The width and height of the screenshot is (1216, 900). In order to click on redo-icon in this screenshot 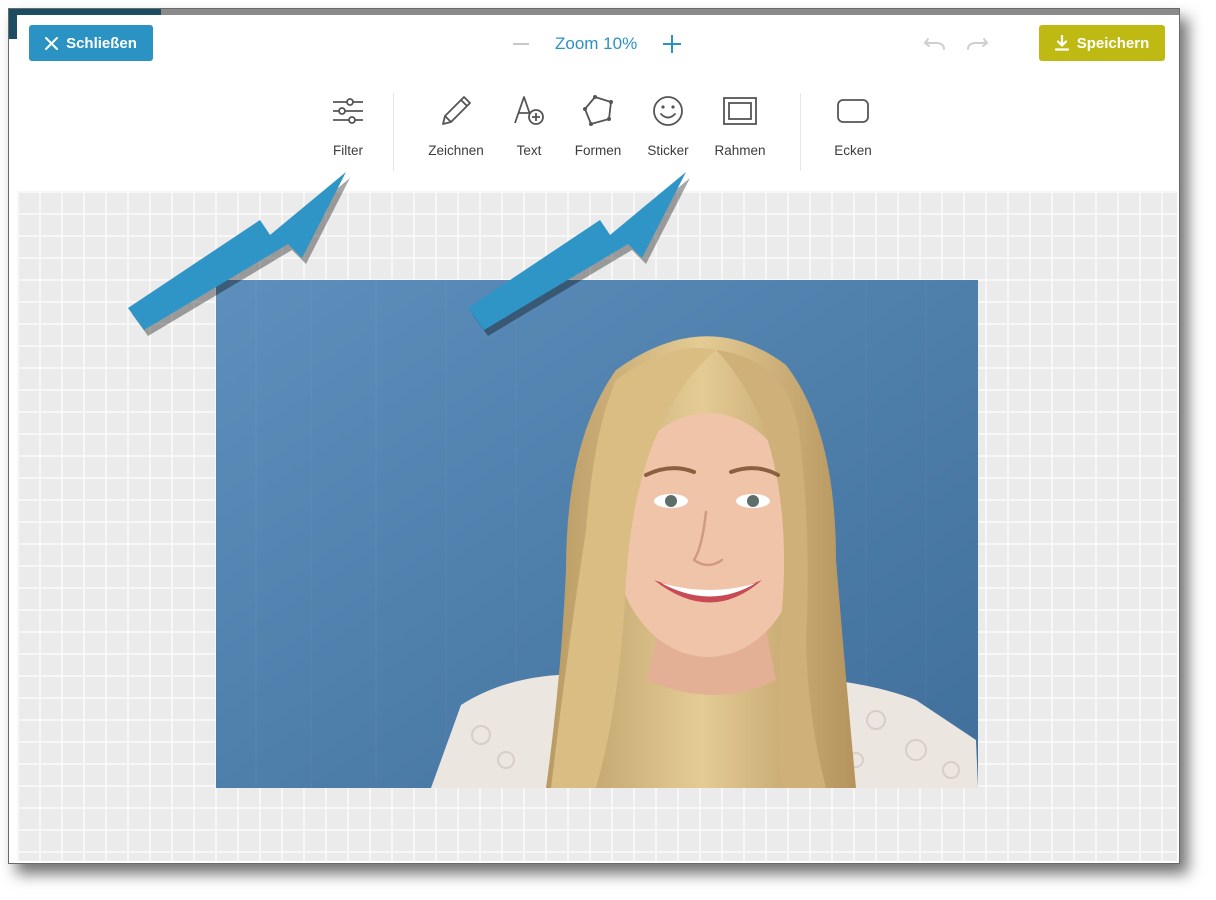, I will do `click(977, 44)`.